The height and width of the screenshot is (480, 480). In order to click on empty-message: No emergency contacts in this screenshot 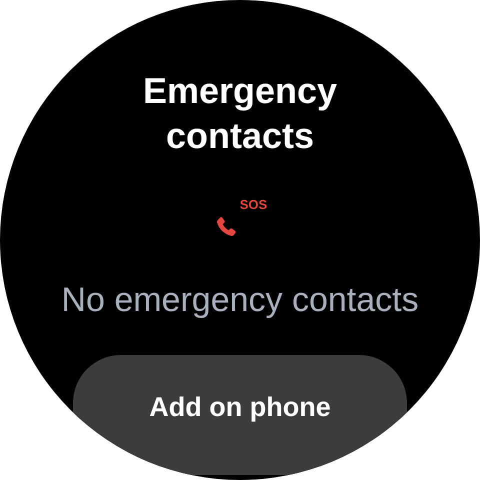, I will do `click(240, 300)`.